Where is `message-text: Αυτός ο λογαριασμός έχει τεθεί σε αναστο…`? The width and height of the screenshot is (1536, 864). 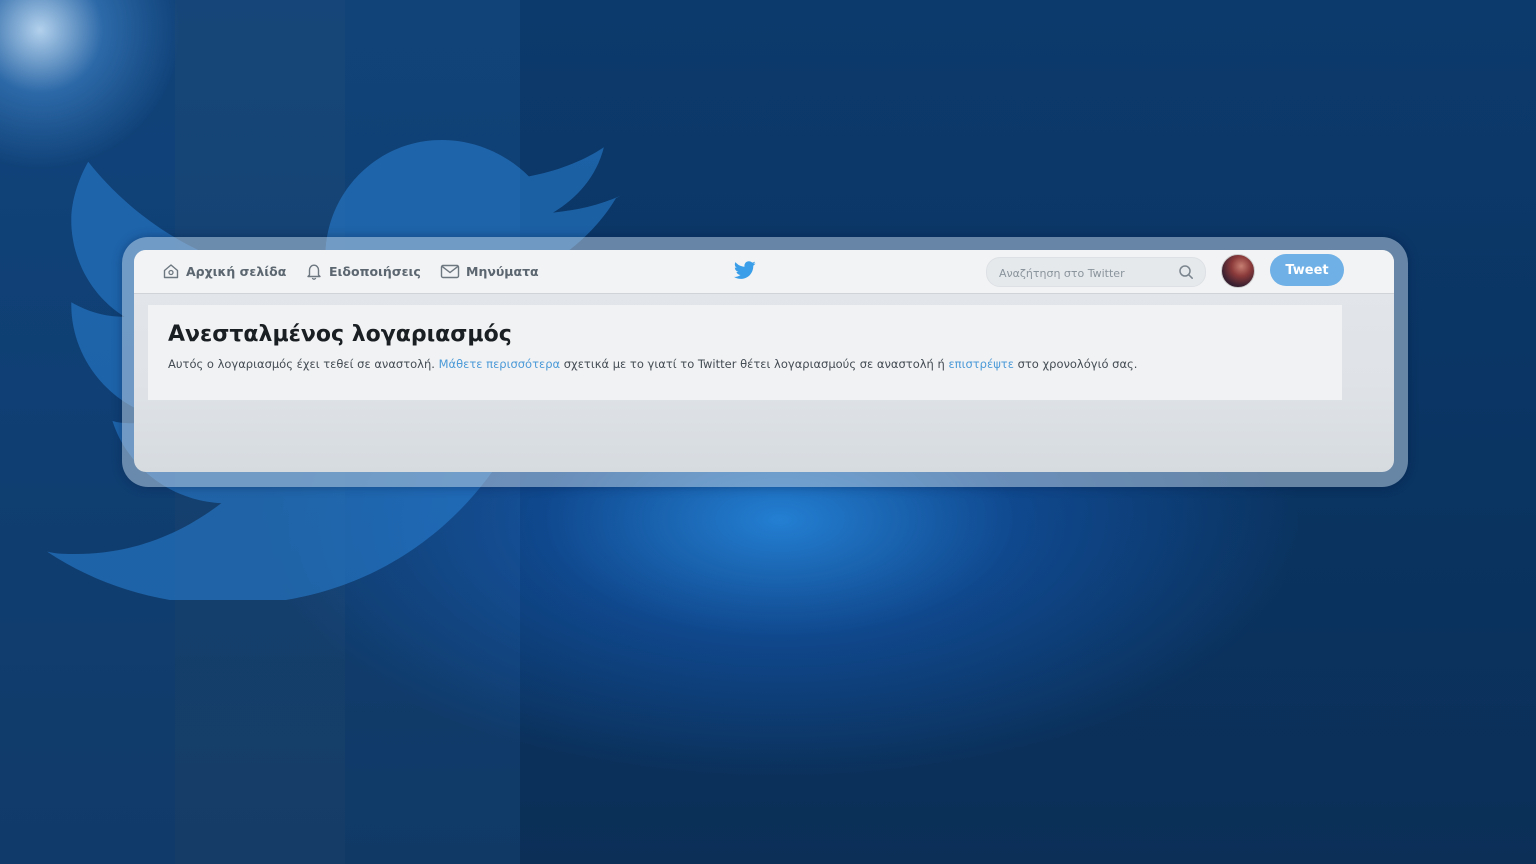
message-text: Αυτός ο λογαριασμός έχει τεθεί σε αναστο… is located at coordinates (303, 364).